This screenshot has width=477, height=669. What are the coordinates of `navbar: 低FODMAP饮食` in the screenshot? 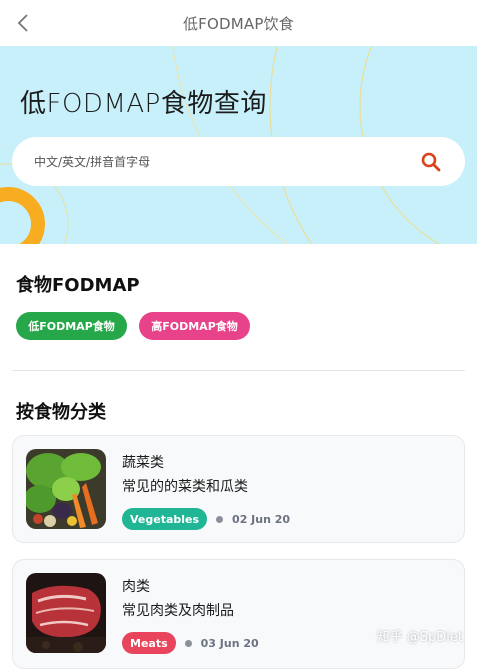 It's located at (238, 23).